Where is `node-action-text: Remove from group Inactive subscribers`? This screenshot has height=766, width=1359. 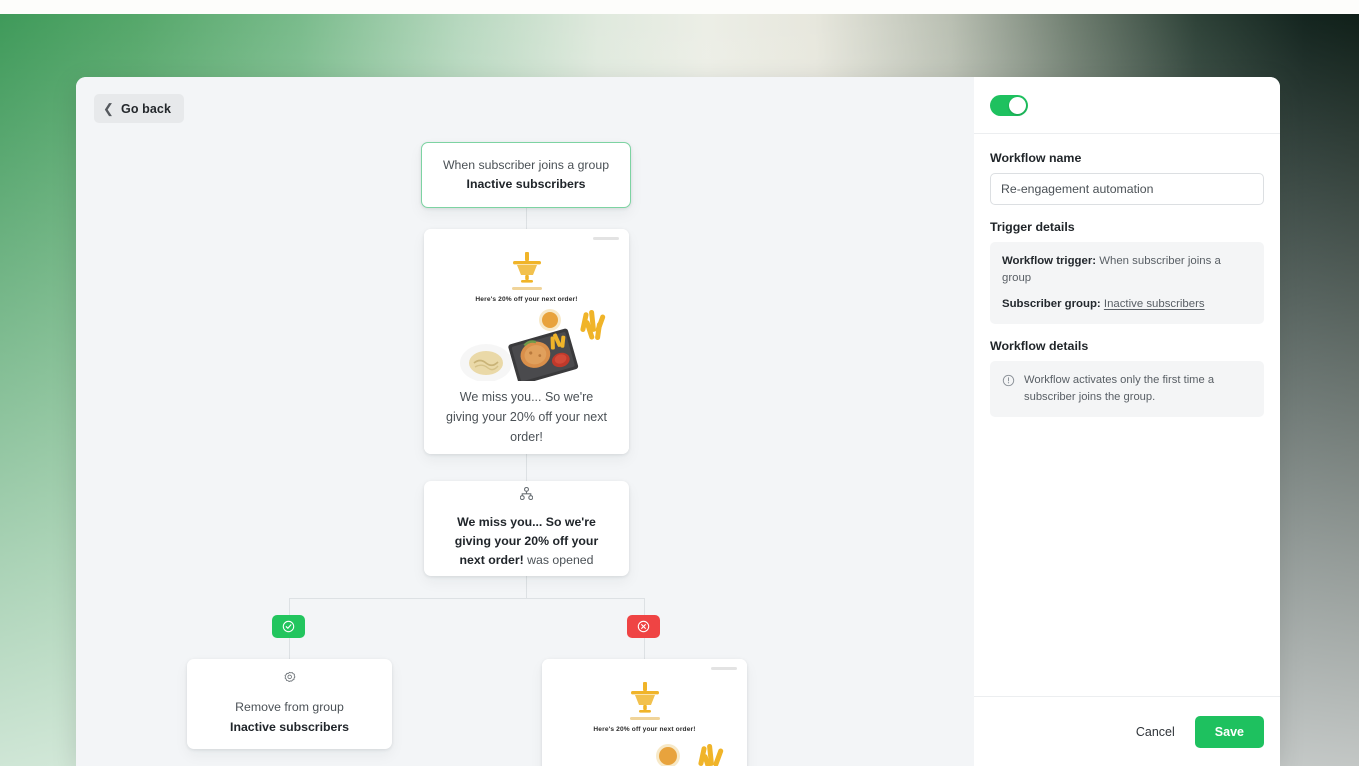
node-action-text: Remove from group Inactive subscribers is located at coordinates (289, 716).